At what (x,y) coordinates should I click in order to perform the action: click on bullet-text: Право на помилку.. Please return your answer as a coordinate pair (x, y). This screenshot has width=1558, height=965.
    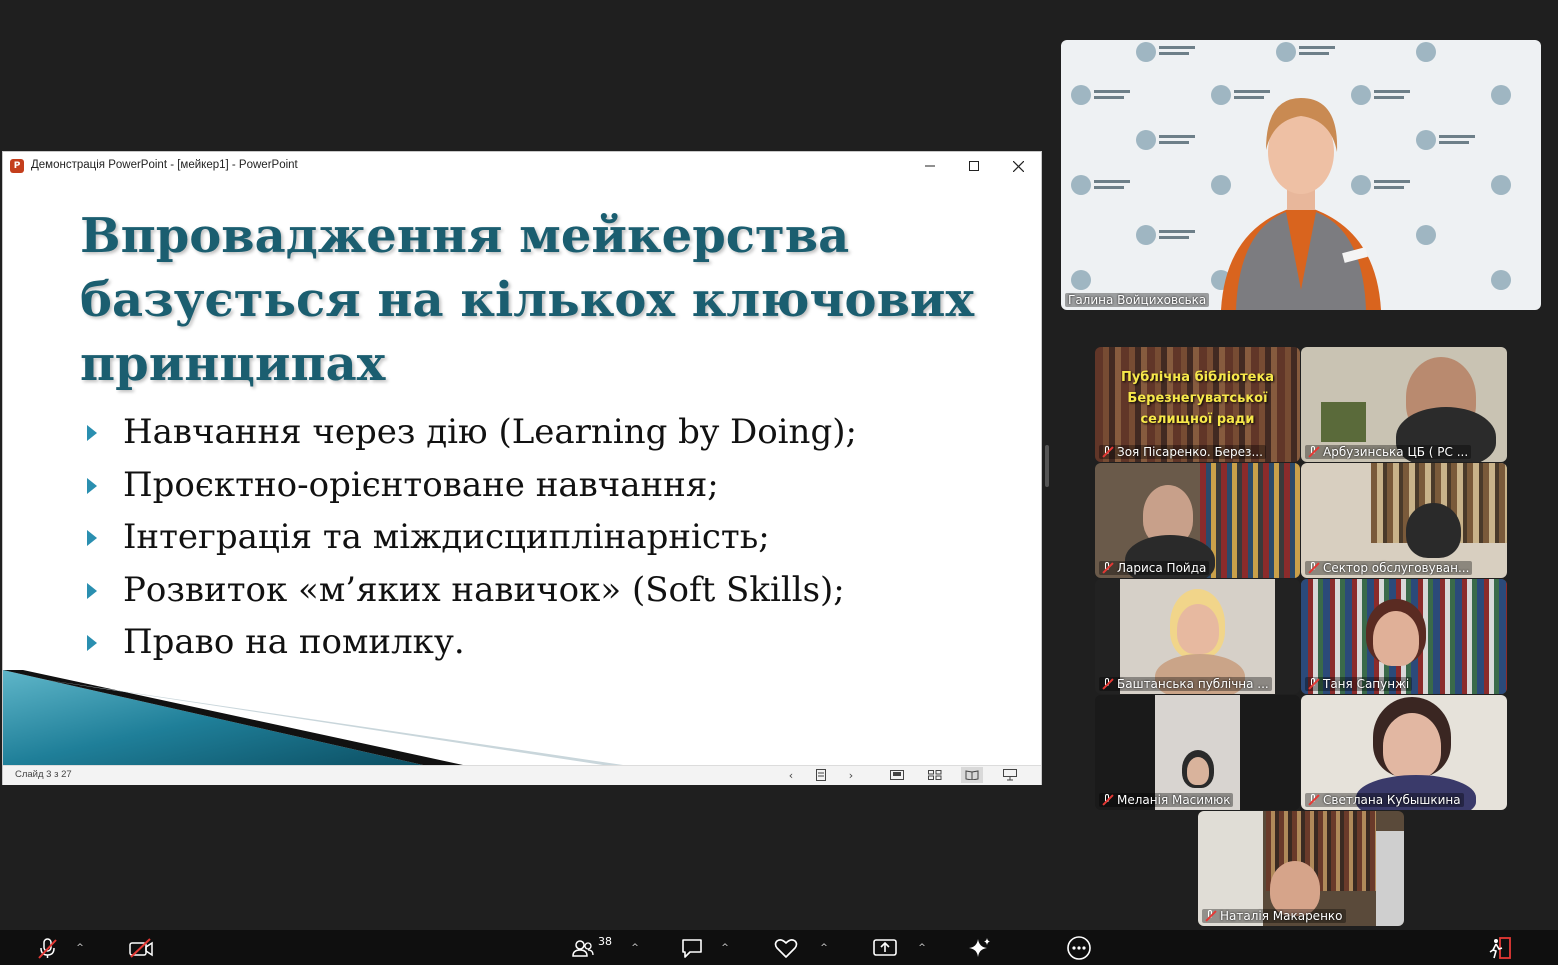
    Looking at the image, I should click on (294, 642).